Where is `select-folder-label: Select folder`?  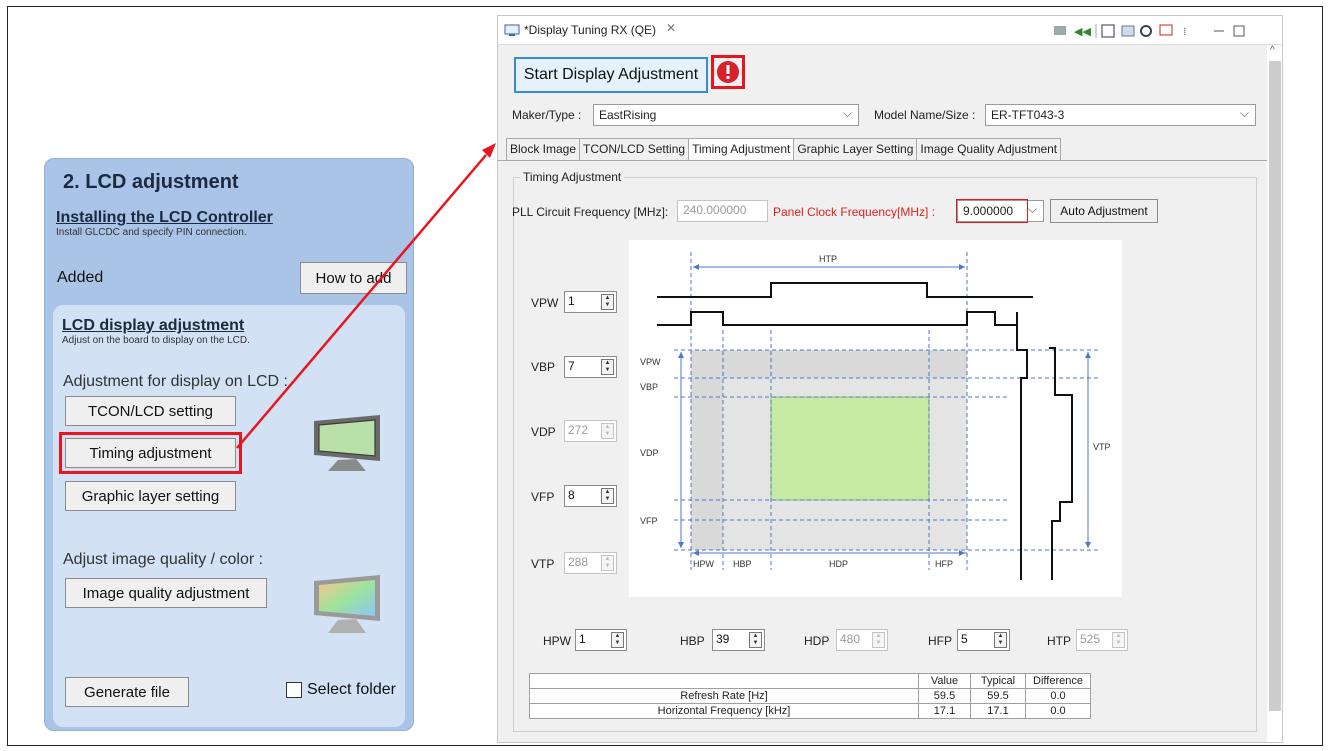 select-folder-label: Select folder is located at coordinates (351, 689).